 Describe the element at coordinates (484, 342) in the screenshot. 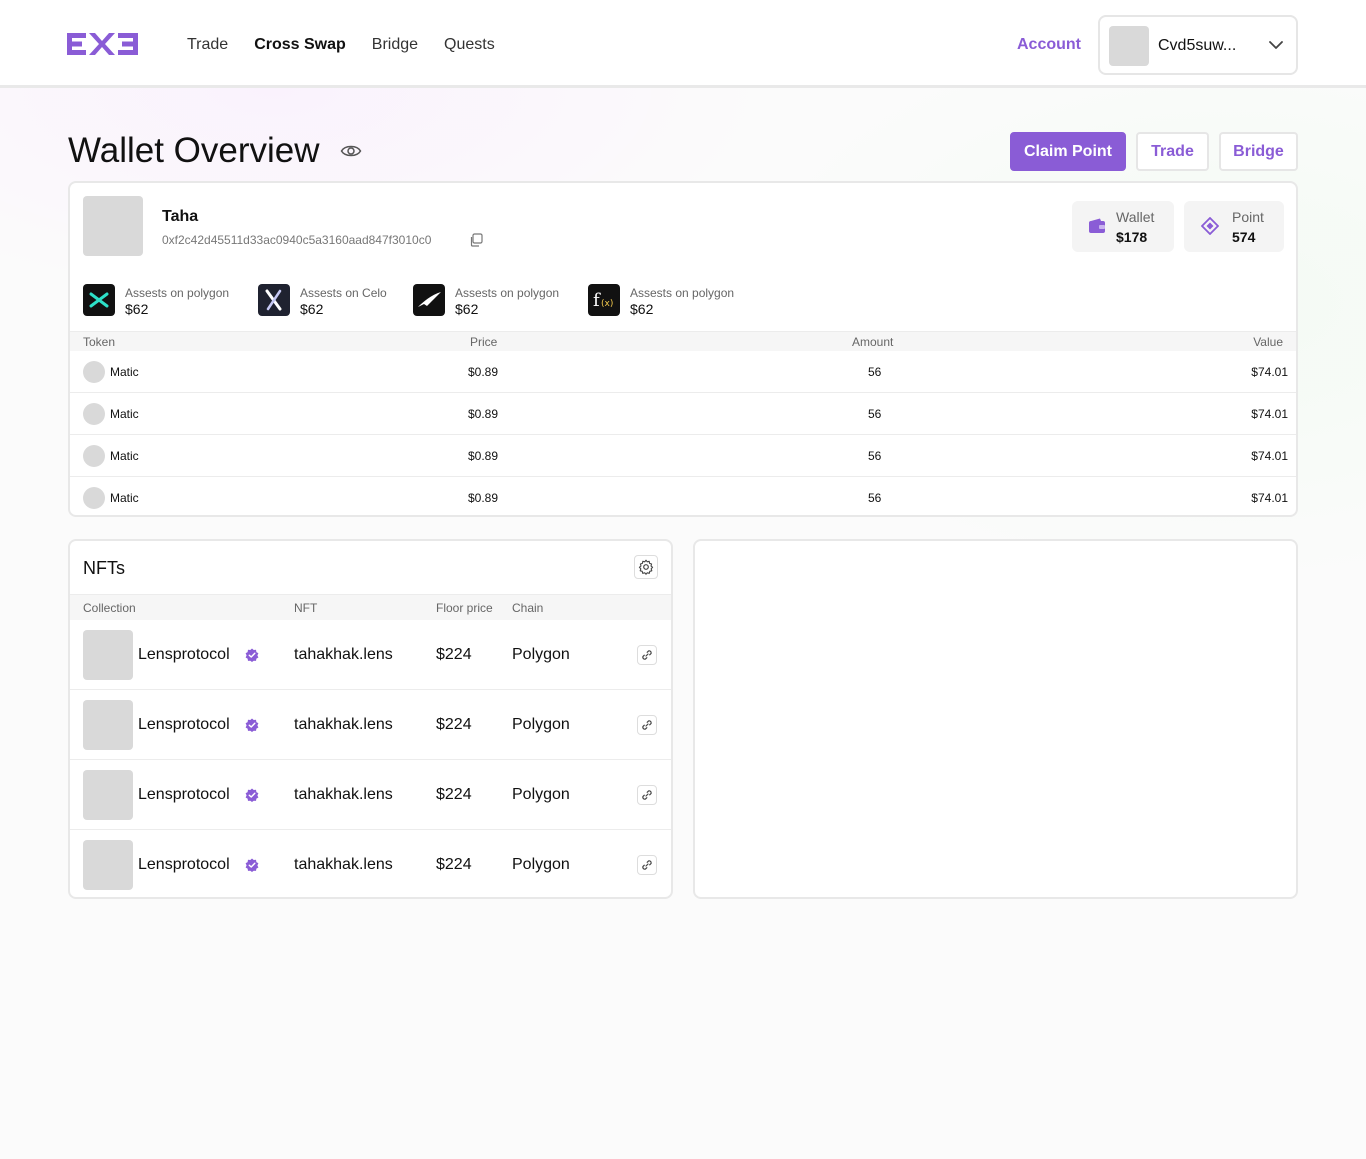

I see `price-col-header: Price` at that location.